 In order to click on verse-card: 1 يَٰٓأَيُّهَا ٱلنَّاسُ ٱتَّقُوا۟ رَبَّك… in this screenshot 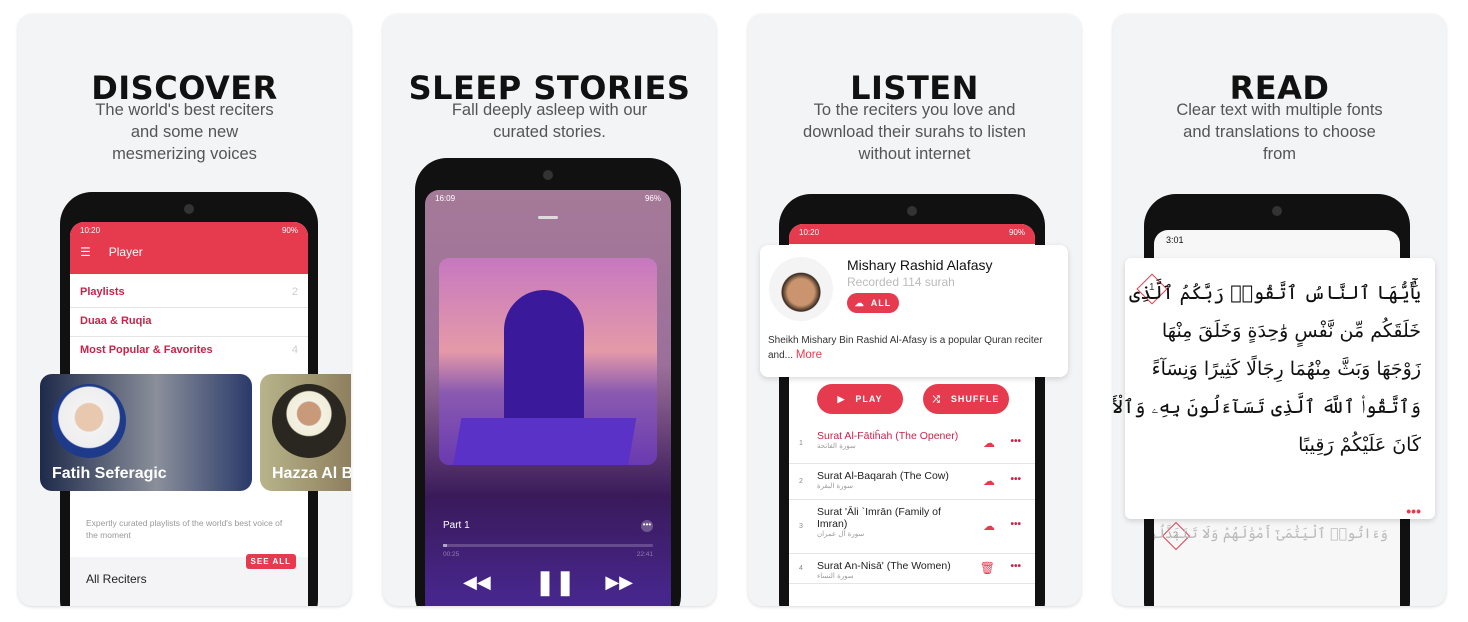, I will do `click(1274, 388)`.